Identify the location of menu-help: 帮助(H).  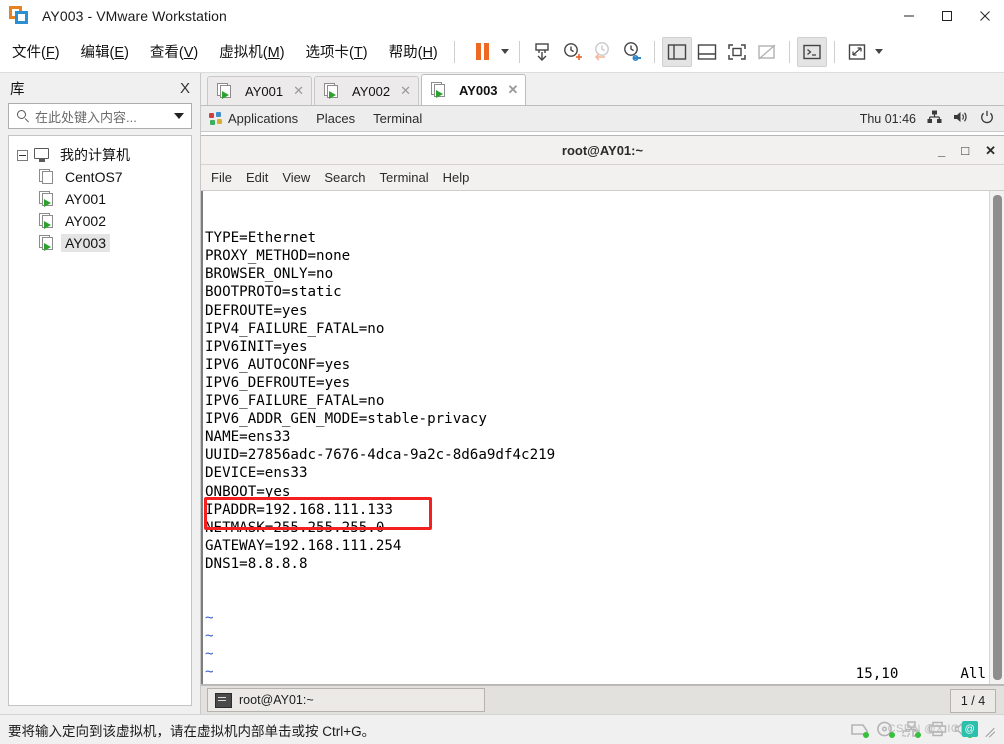
(413, 51).